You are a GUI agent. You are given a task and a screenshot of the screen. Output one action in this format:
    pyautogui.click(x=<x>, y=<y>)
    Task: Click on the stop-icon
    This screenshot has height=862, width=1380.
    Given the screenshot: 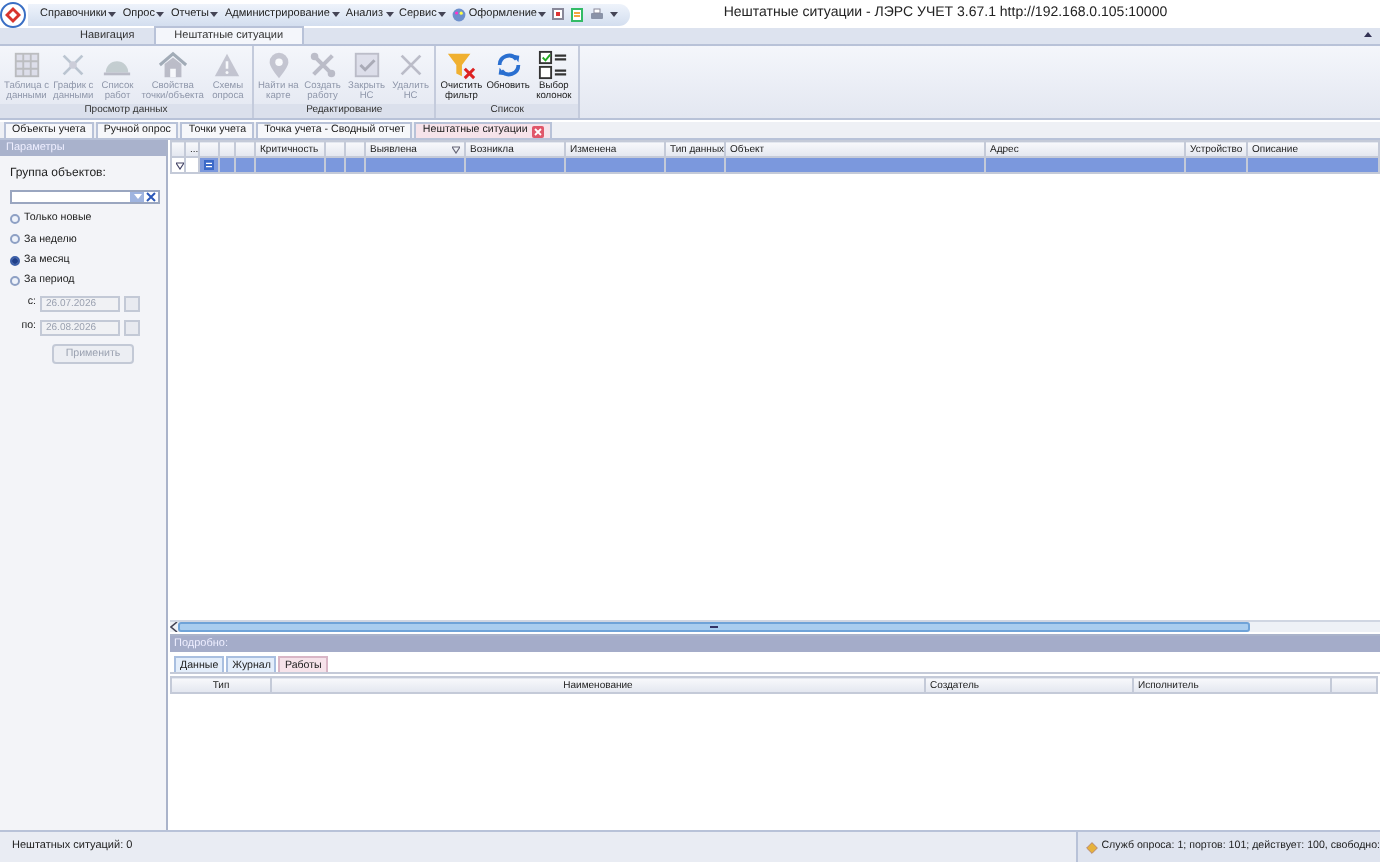 What is the action you would take?
    pyautogui.click(x=558, y=14)
    